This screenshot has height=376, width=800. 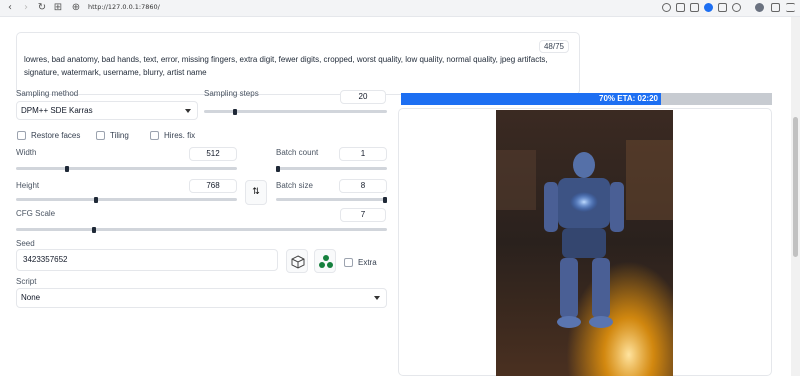 What do you see at coordinates (21, 135) in the screenshot?
I see `restore-faces-checkbox` at bounding box center [21, 135].